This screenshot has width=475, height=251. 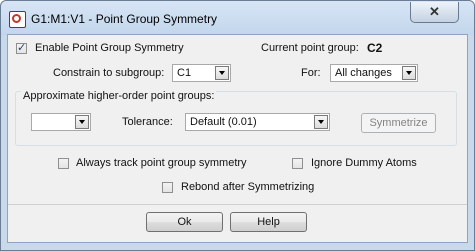 What do you see at coordinates (61, 122) in the screenshot?
I see `approximate-group-dropdown` at bounding box center [61, 122].